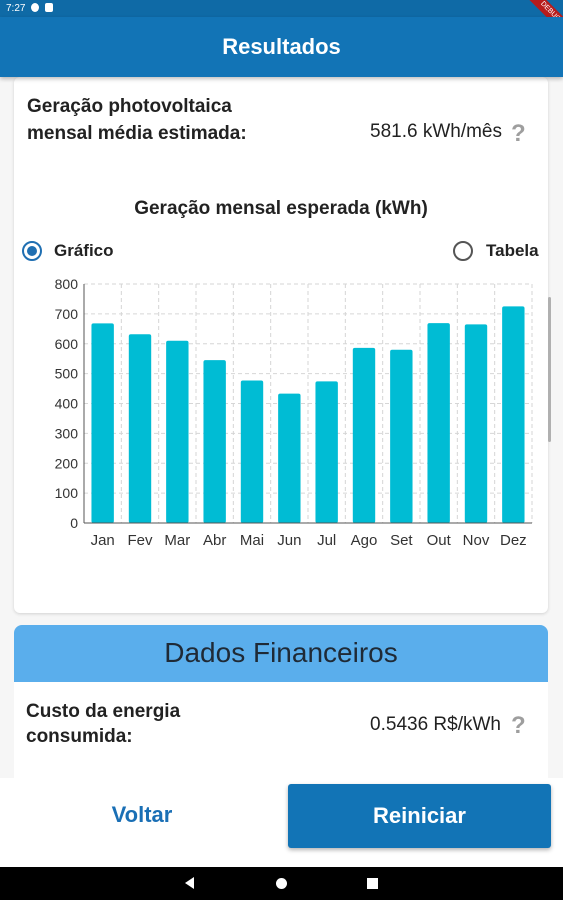  What do you see at coordinates (32, 251) in the screenshot?
I see `radio-chart` at bounding box center [32, 251].